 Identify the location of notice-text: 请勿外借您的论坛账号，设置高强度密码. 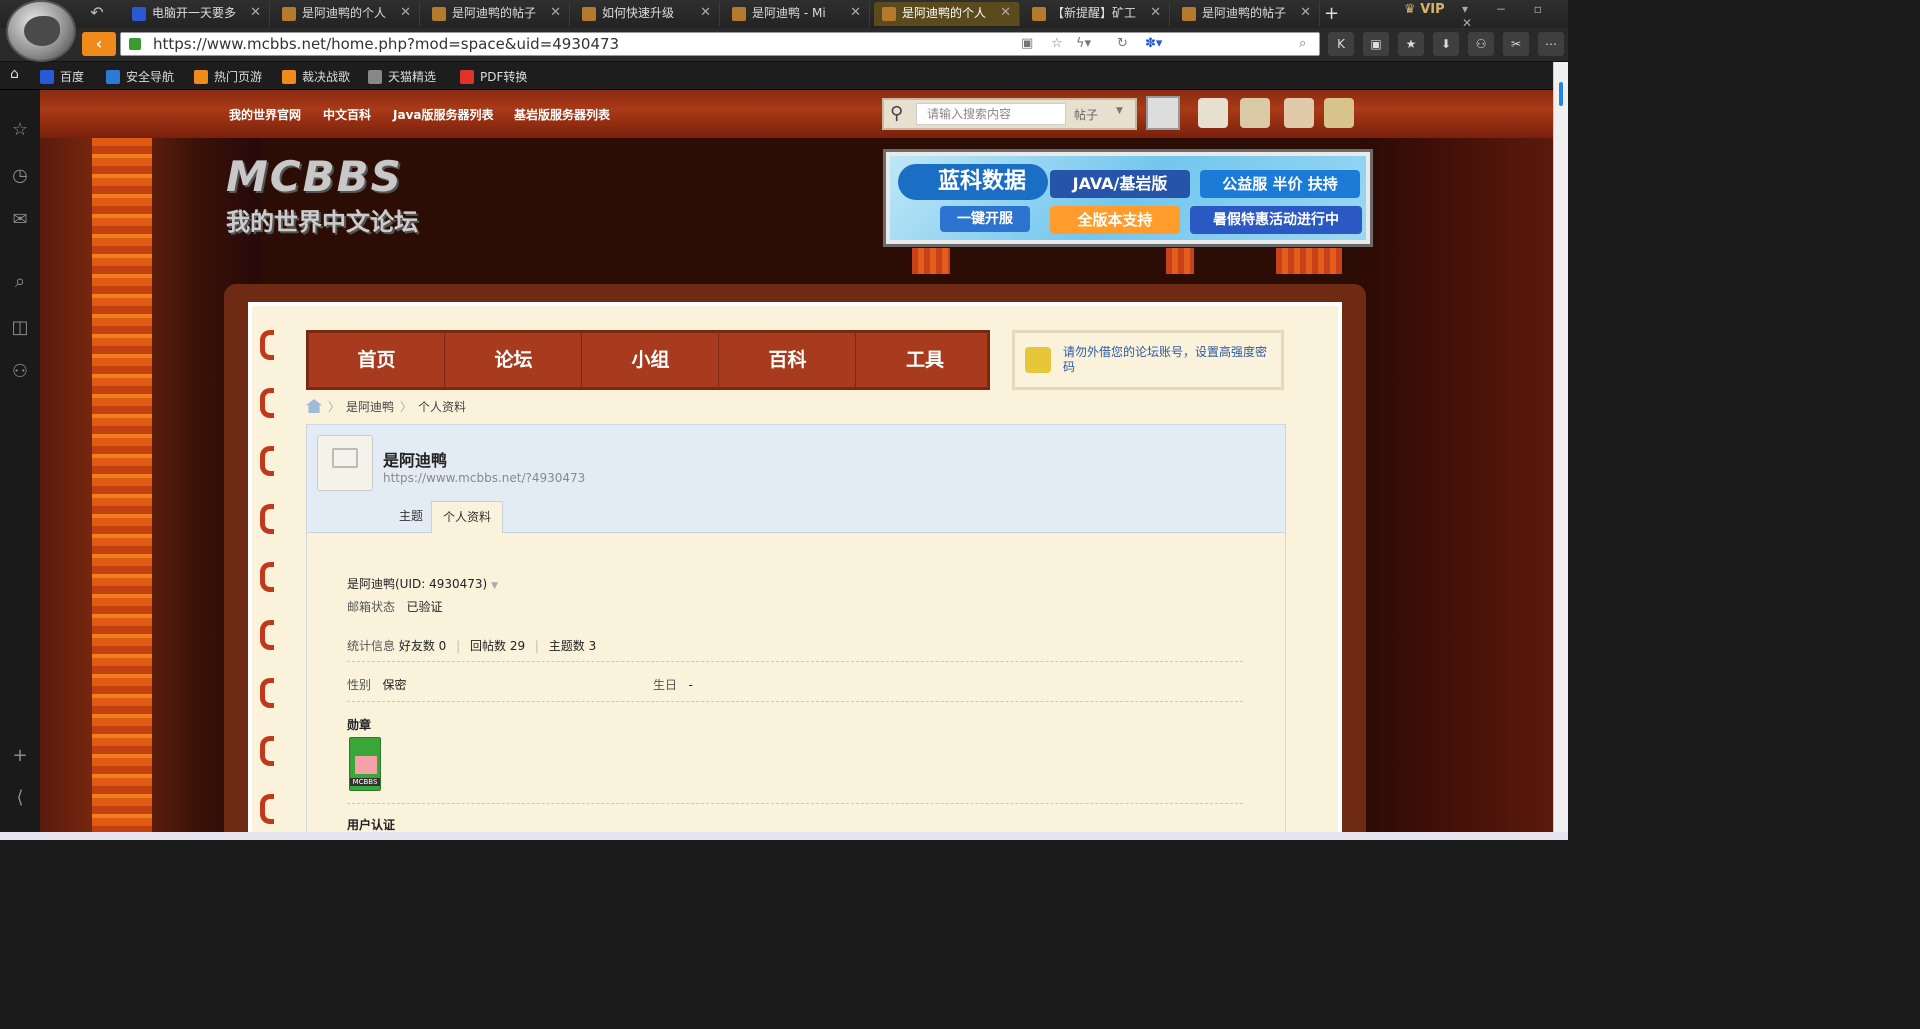
(1170, 360).